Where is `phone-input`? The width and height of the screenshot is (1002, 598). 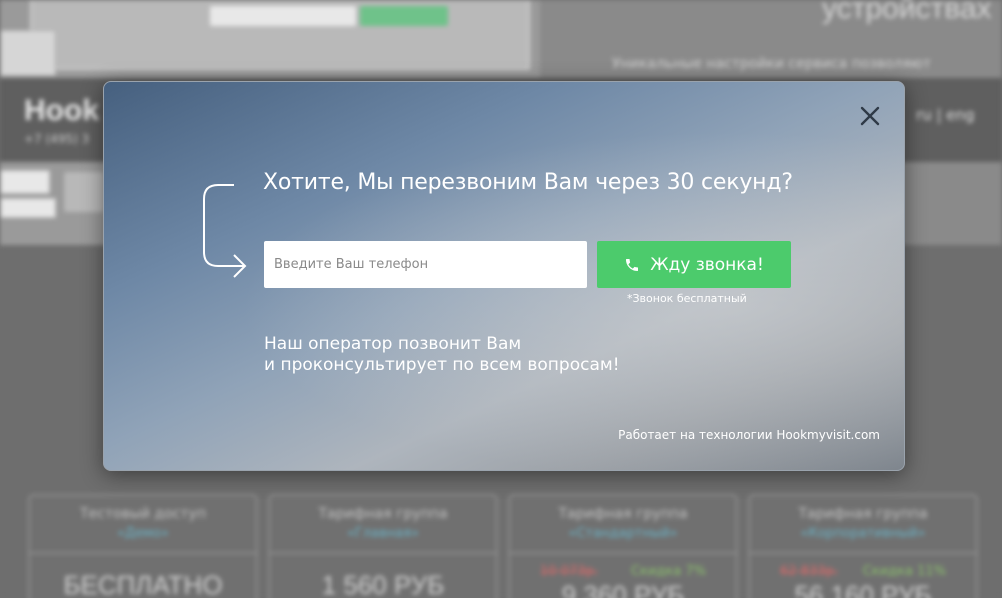 phone-input is located at coordinates (425, 264).